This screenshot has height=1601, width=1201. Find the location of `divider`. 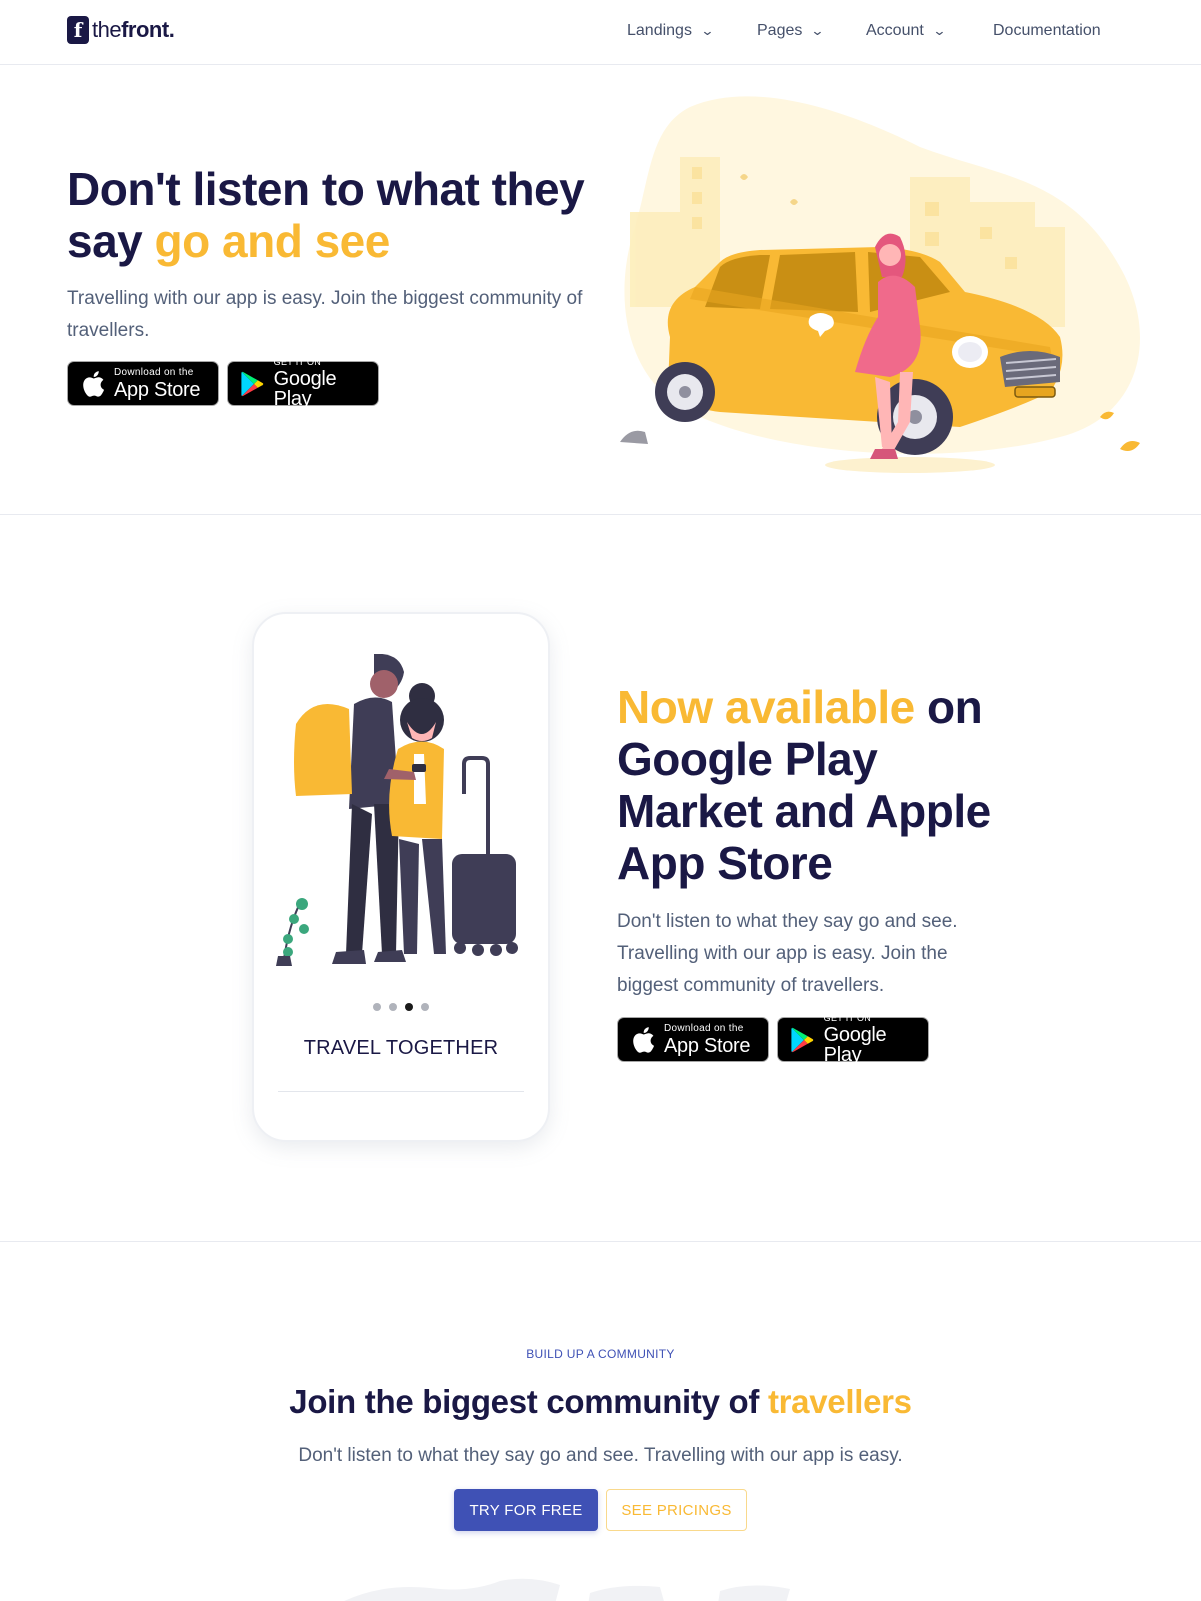

divider is located at coordinates (401, 1091).